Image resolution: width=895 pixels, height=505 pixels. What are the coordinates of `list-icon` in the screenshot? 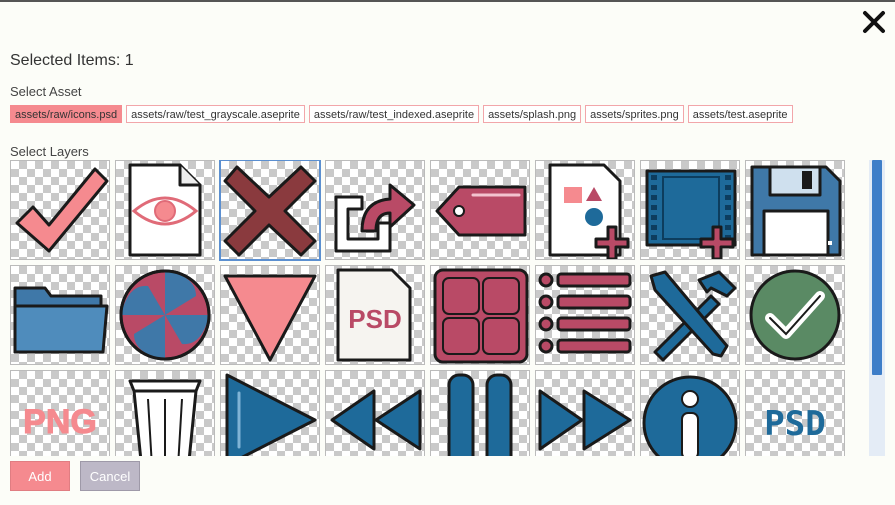 It's located at (585, 313).